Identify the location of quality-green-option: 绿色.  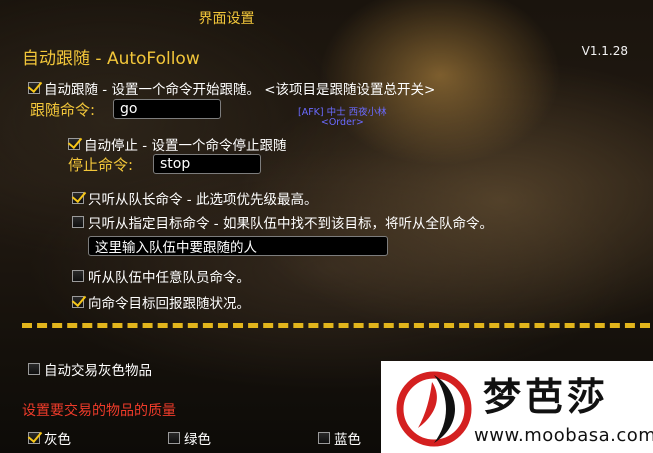
(189, 438).